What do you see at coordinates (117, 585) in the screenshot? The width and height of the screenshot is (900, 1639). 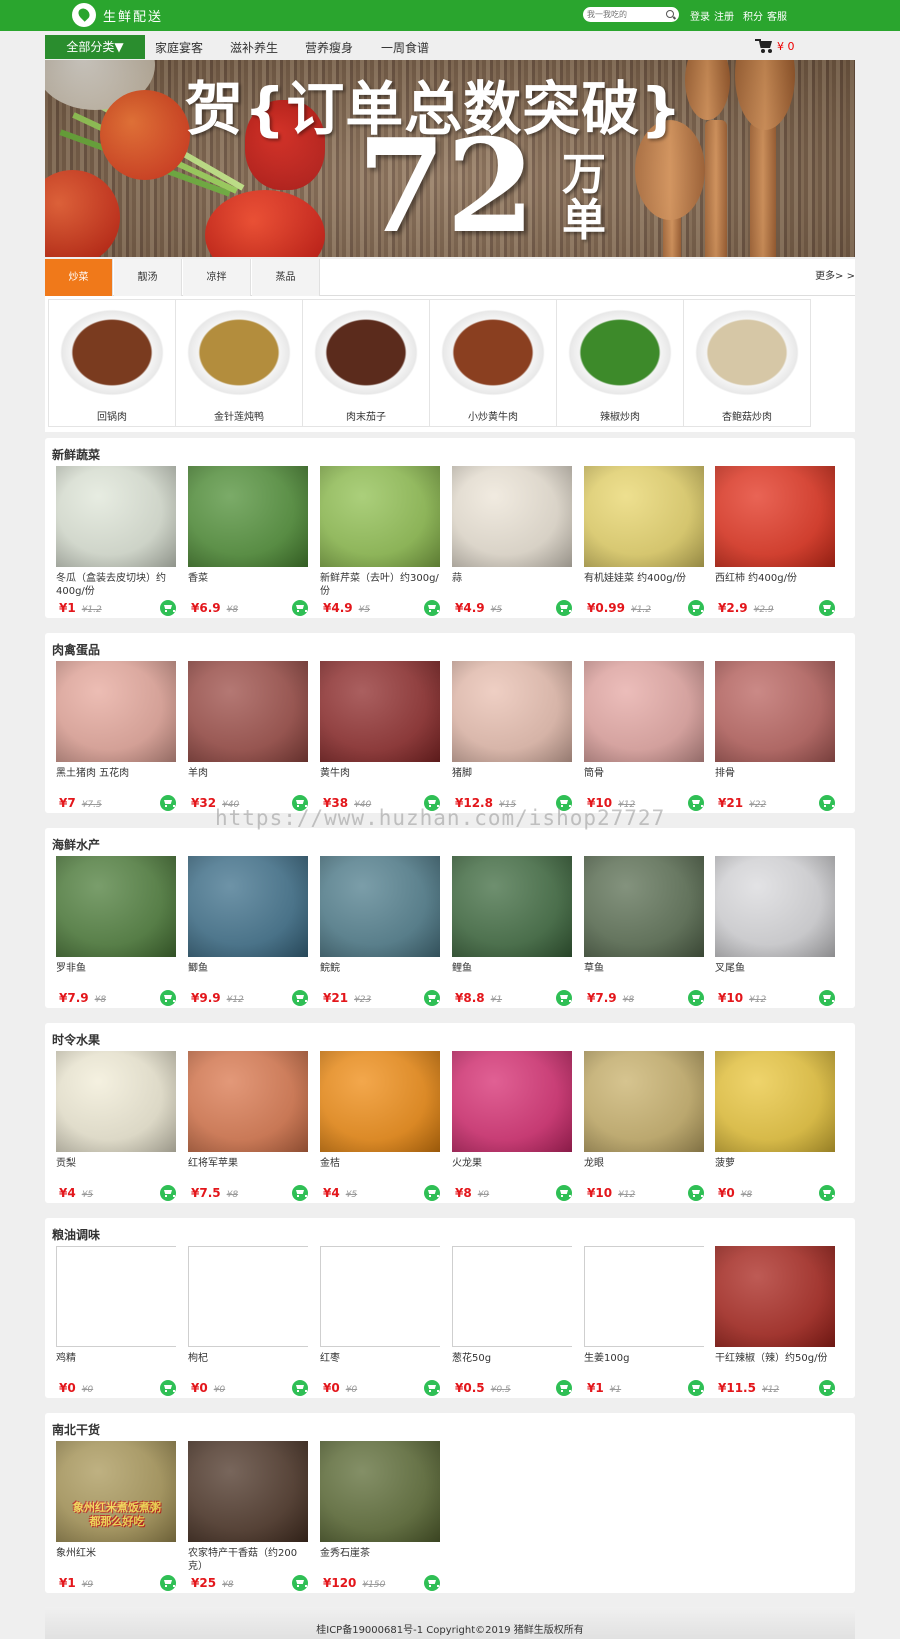 I see `product-name: 冬瓜（盒装去皮切块）约400g/份` at bounding box center [117, 585].